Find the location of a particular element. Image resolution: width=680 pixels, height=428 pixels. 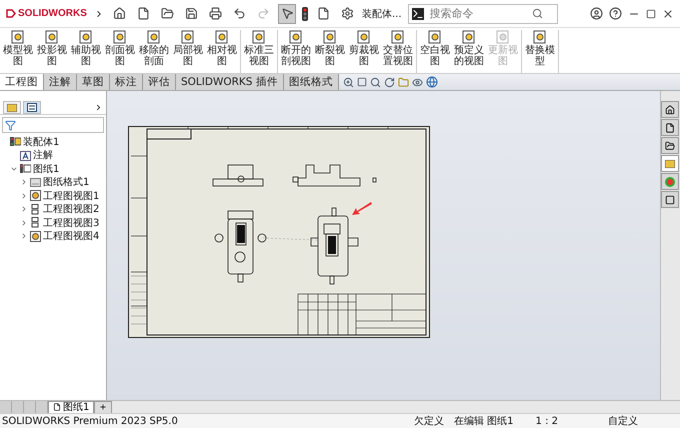

ribbon-tab: 工程图 is located at coordinates (22, 82).